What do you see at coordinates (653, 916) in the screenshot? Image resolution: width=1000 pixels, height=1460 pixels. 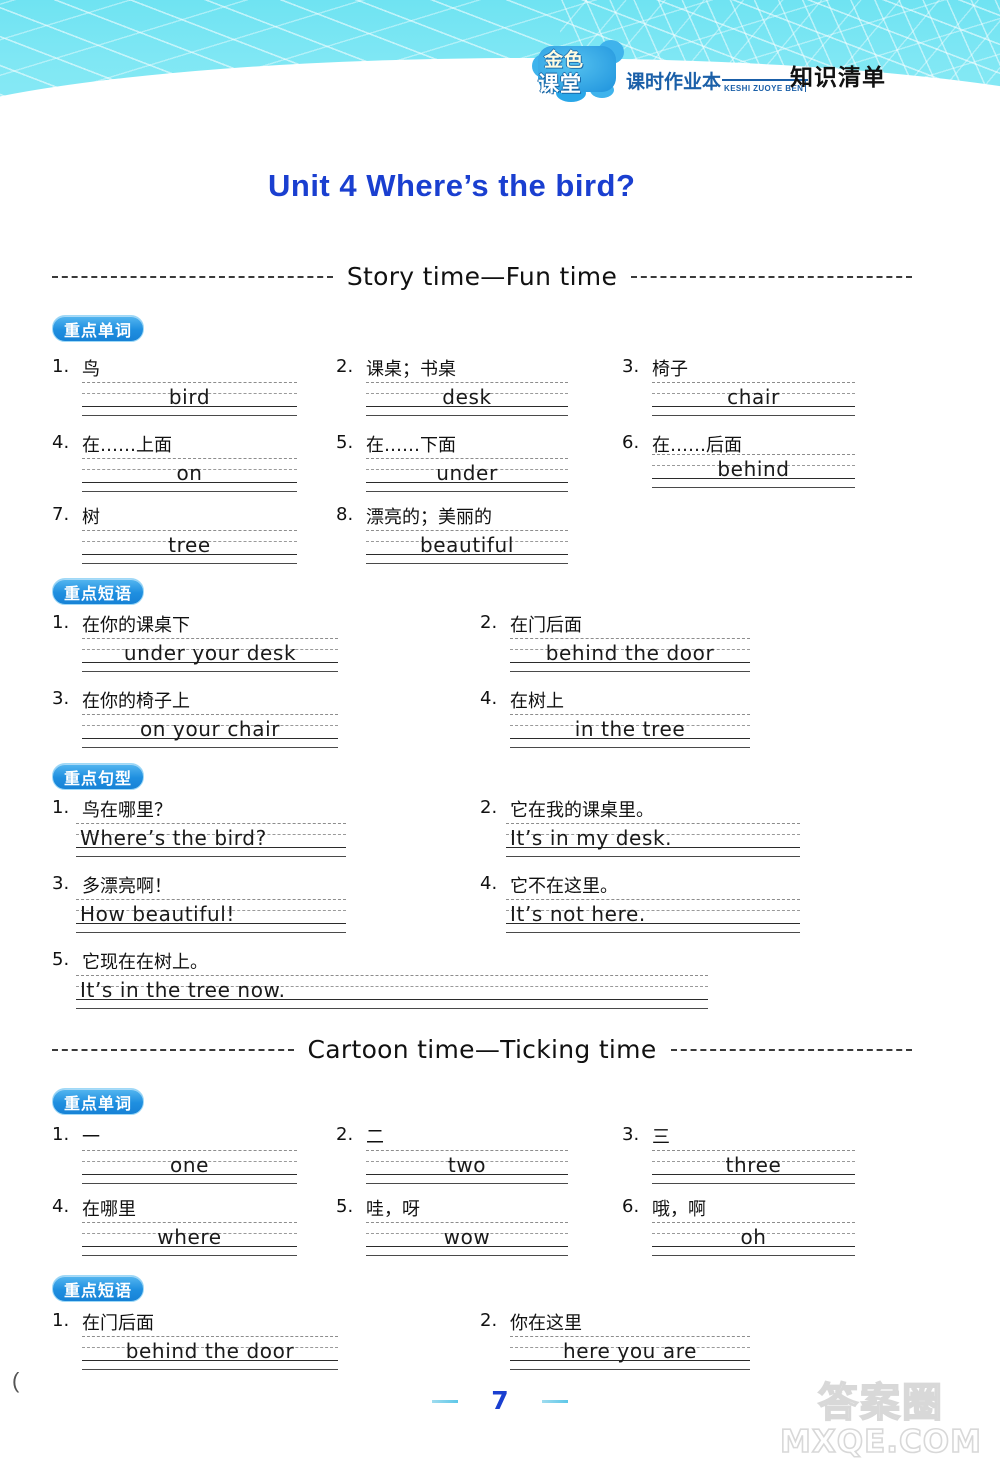 I see `writing-guide: It’s not here.` at bounding box center [653, 916].